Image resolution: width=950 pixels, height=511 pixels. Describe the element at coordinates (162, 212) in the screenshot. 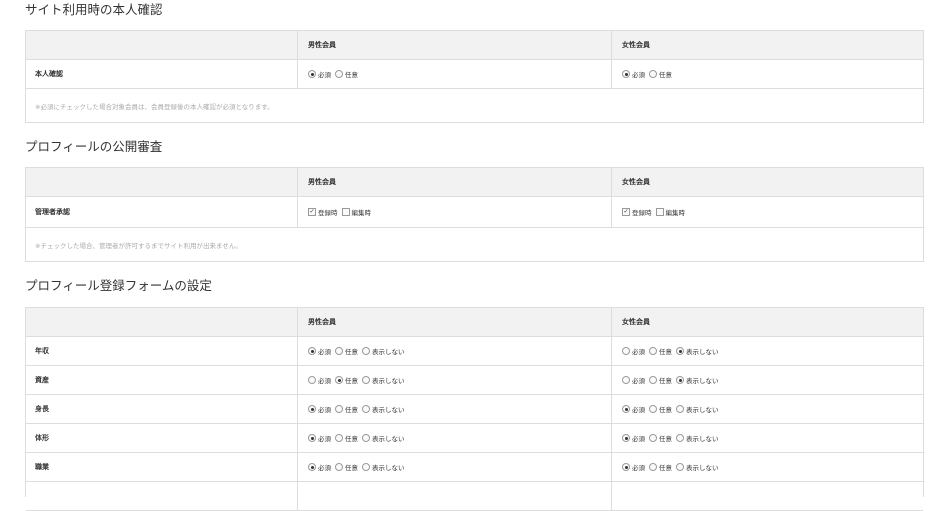

I see `row-label: 管理者承認` at that location.